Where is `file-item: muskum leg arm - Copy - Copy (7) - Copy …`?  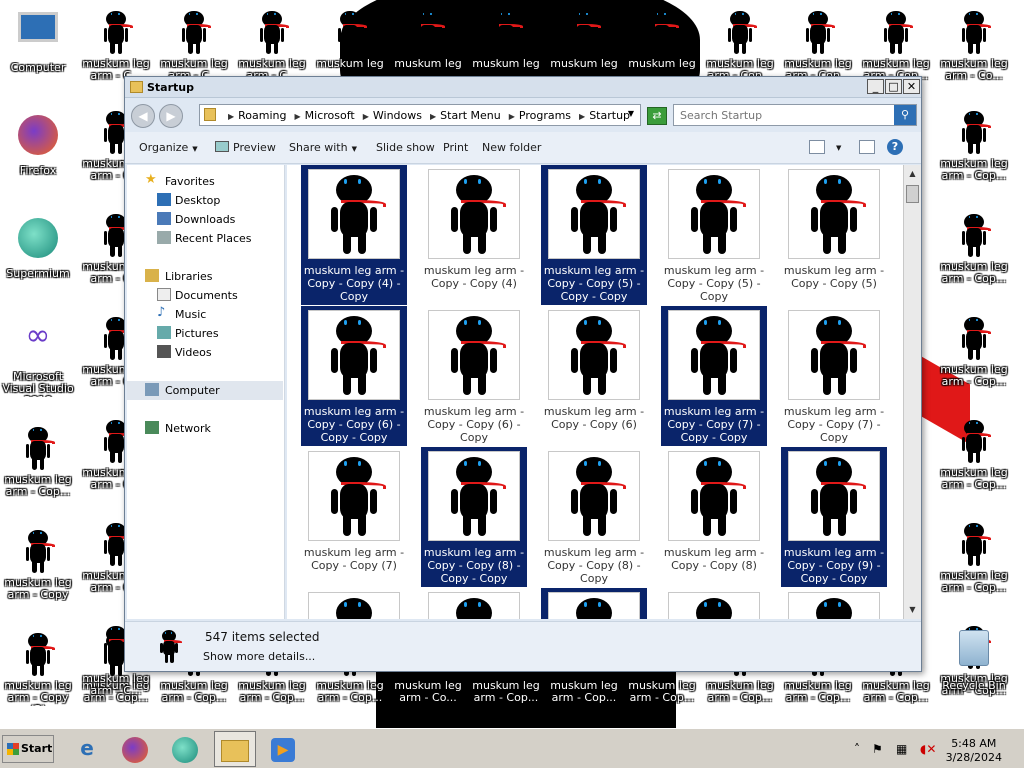 file-item: muskum leg arm - Copy - Copy (7) - Copy … is located at coordinates (714, 376).